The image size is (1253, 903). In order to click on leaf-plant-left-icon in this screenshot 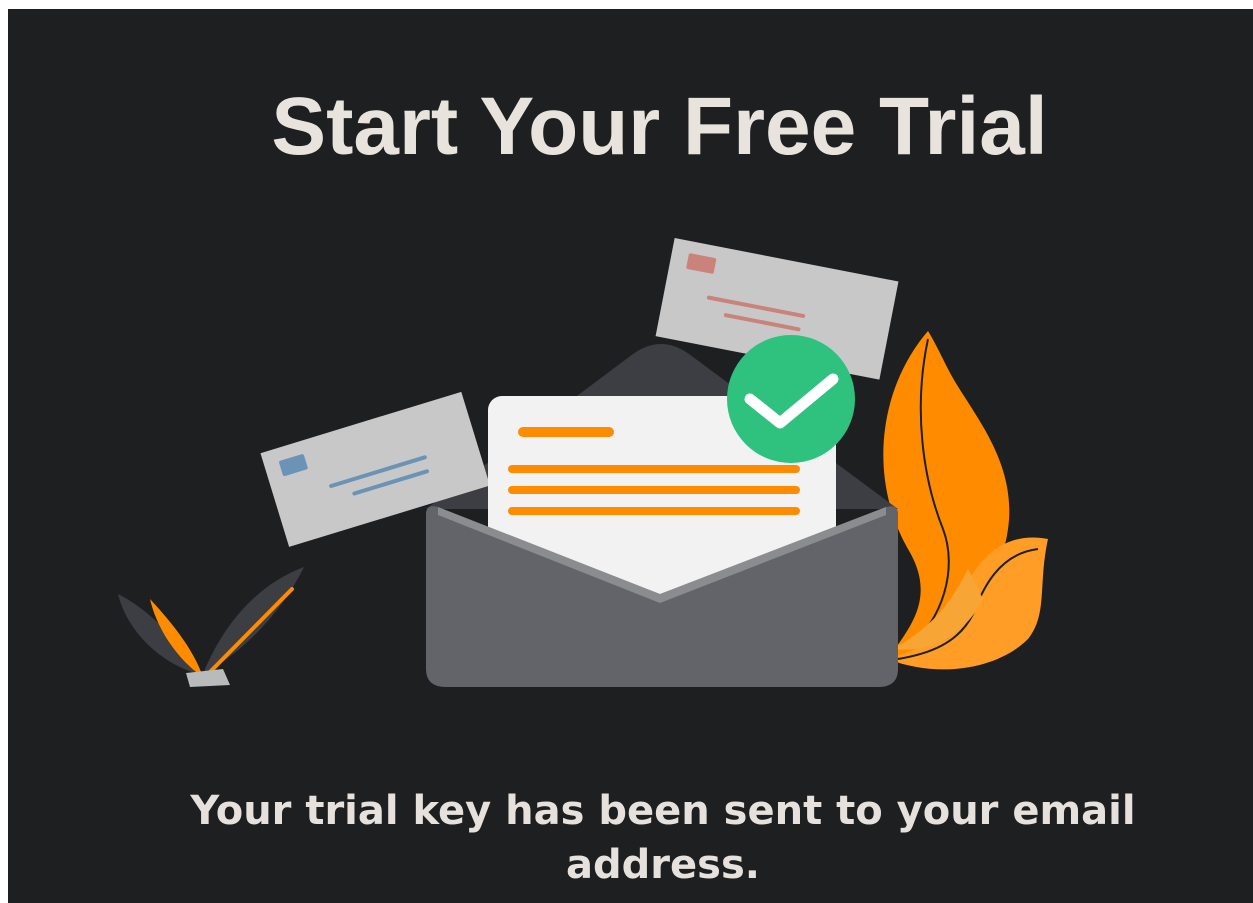, I will do `click(211, 627)`.